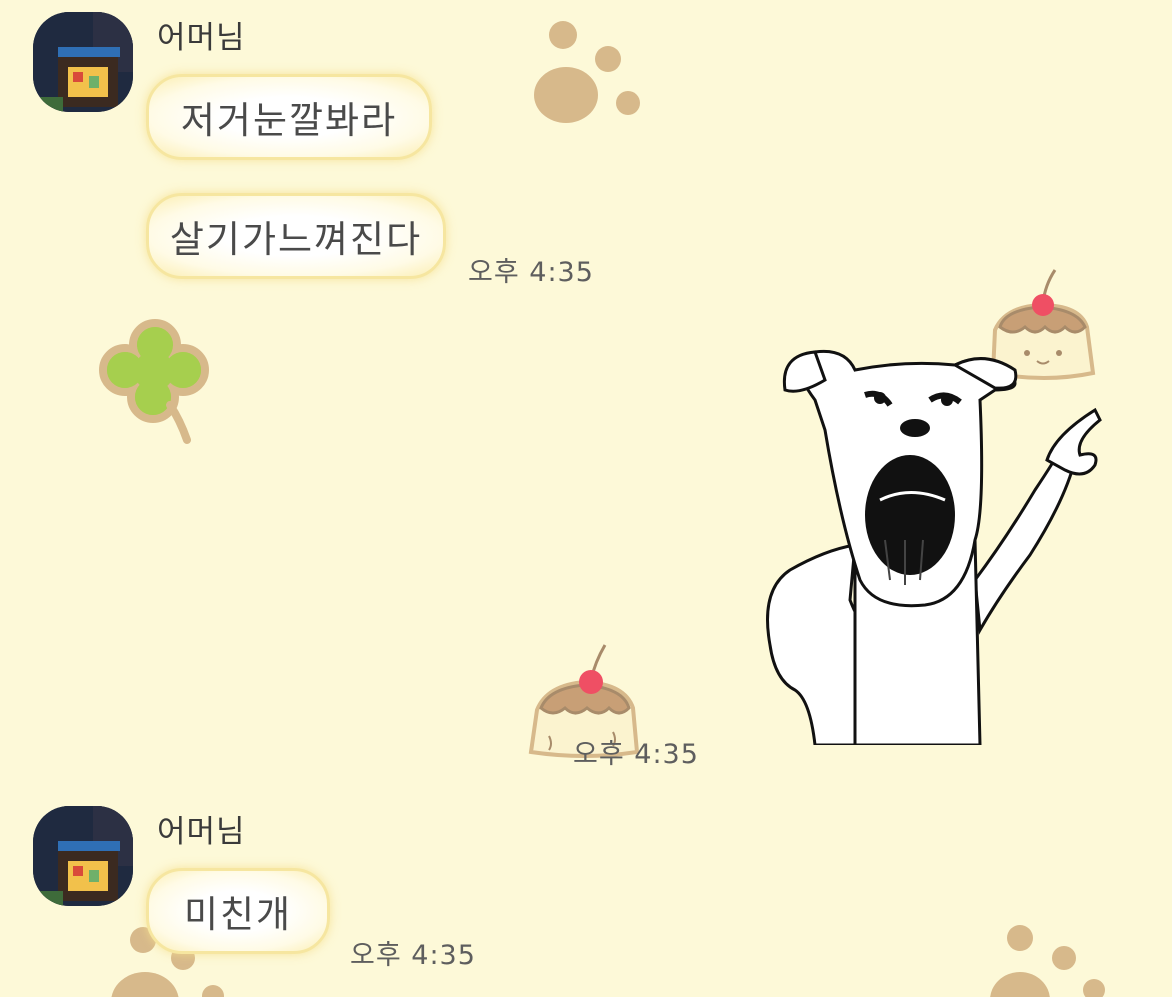  I want to click on message-bubble: 미친개, so click(238, 911).